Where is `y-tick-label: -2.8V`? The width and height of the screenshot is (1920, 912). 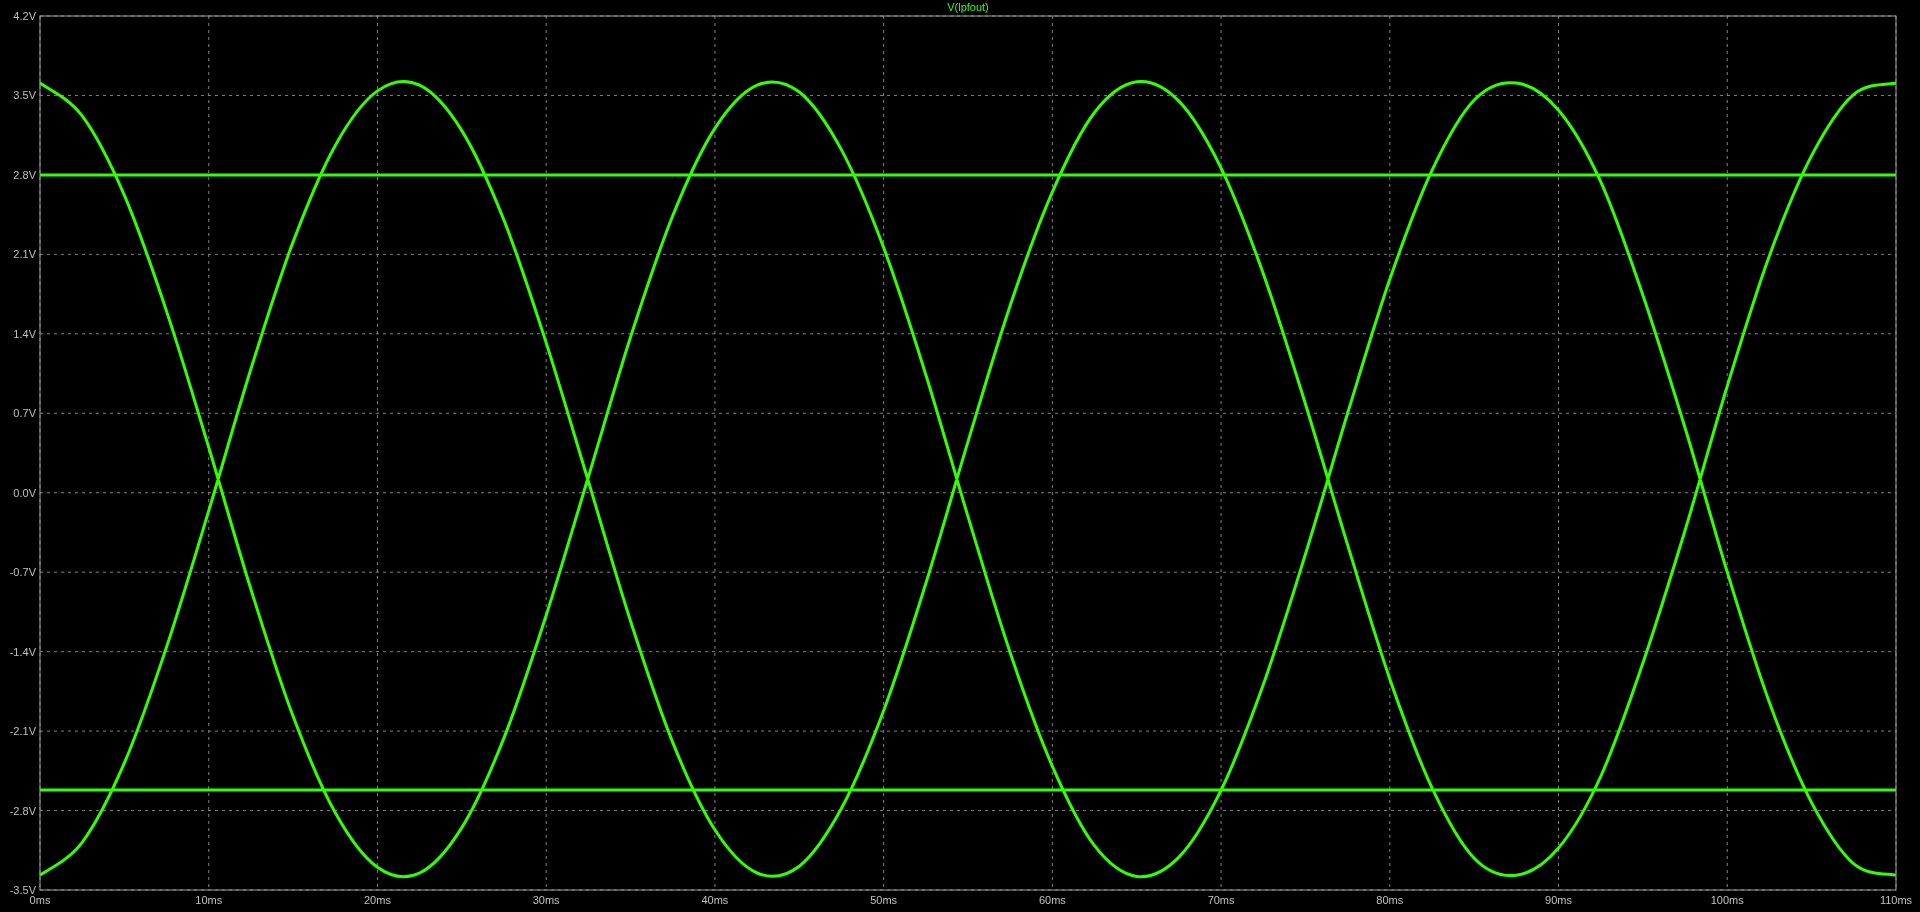
y-tick-label: -2.8V is located at coordinates (22, 810).